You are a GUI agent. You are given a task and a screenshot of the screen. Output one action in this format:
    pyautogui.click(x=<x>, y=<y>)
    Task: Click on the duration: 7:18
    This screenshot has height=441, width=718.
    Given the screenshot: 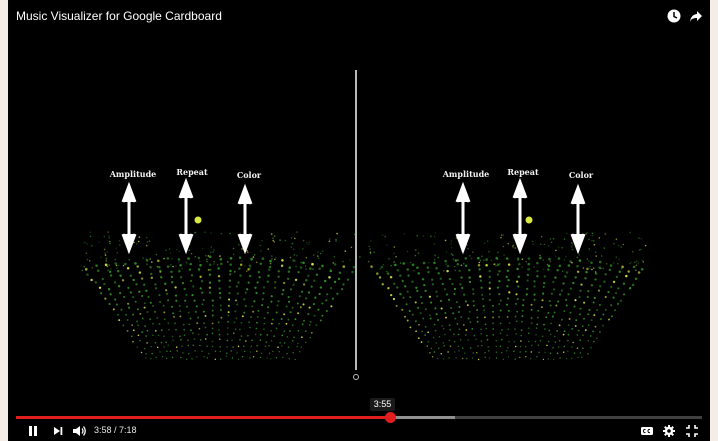 What is the action you would take?
    pyautogui.click(x=128, y=430)
    